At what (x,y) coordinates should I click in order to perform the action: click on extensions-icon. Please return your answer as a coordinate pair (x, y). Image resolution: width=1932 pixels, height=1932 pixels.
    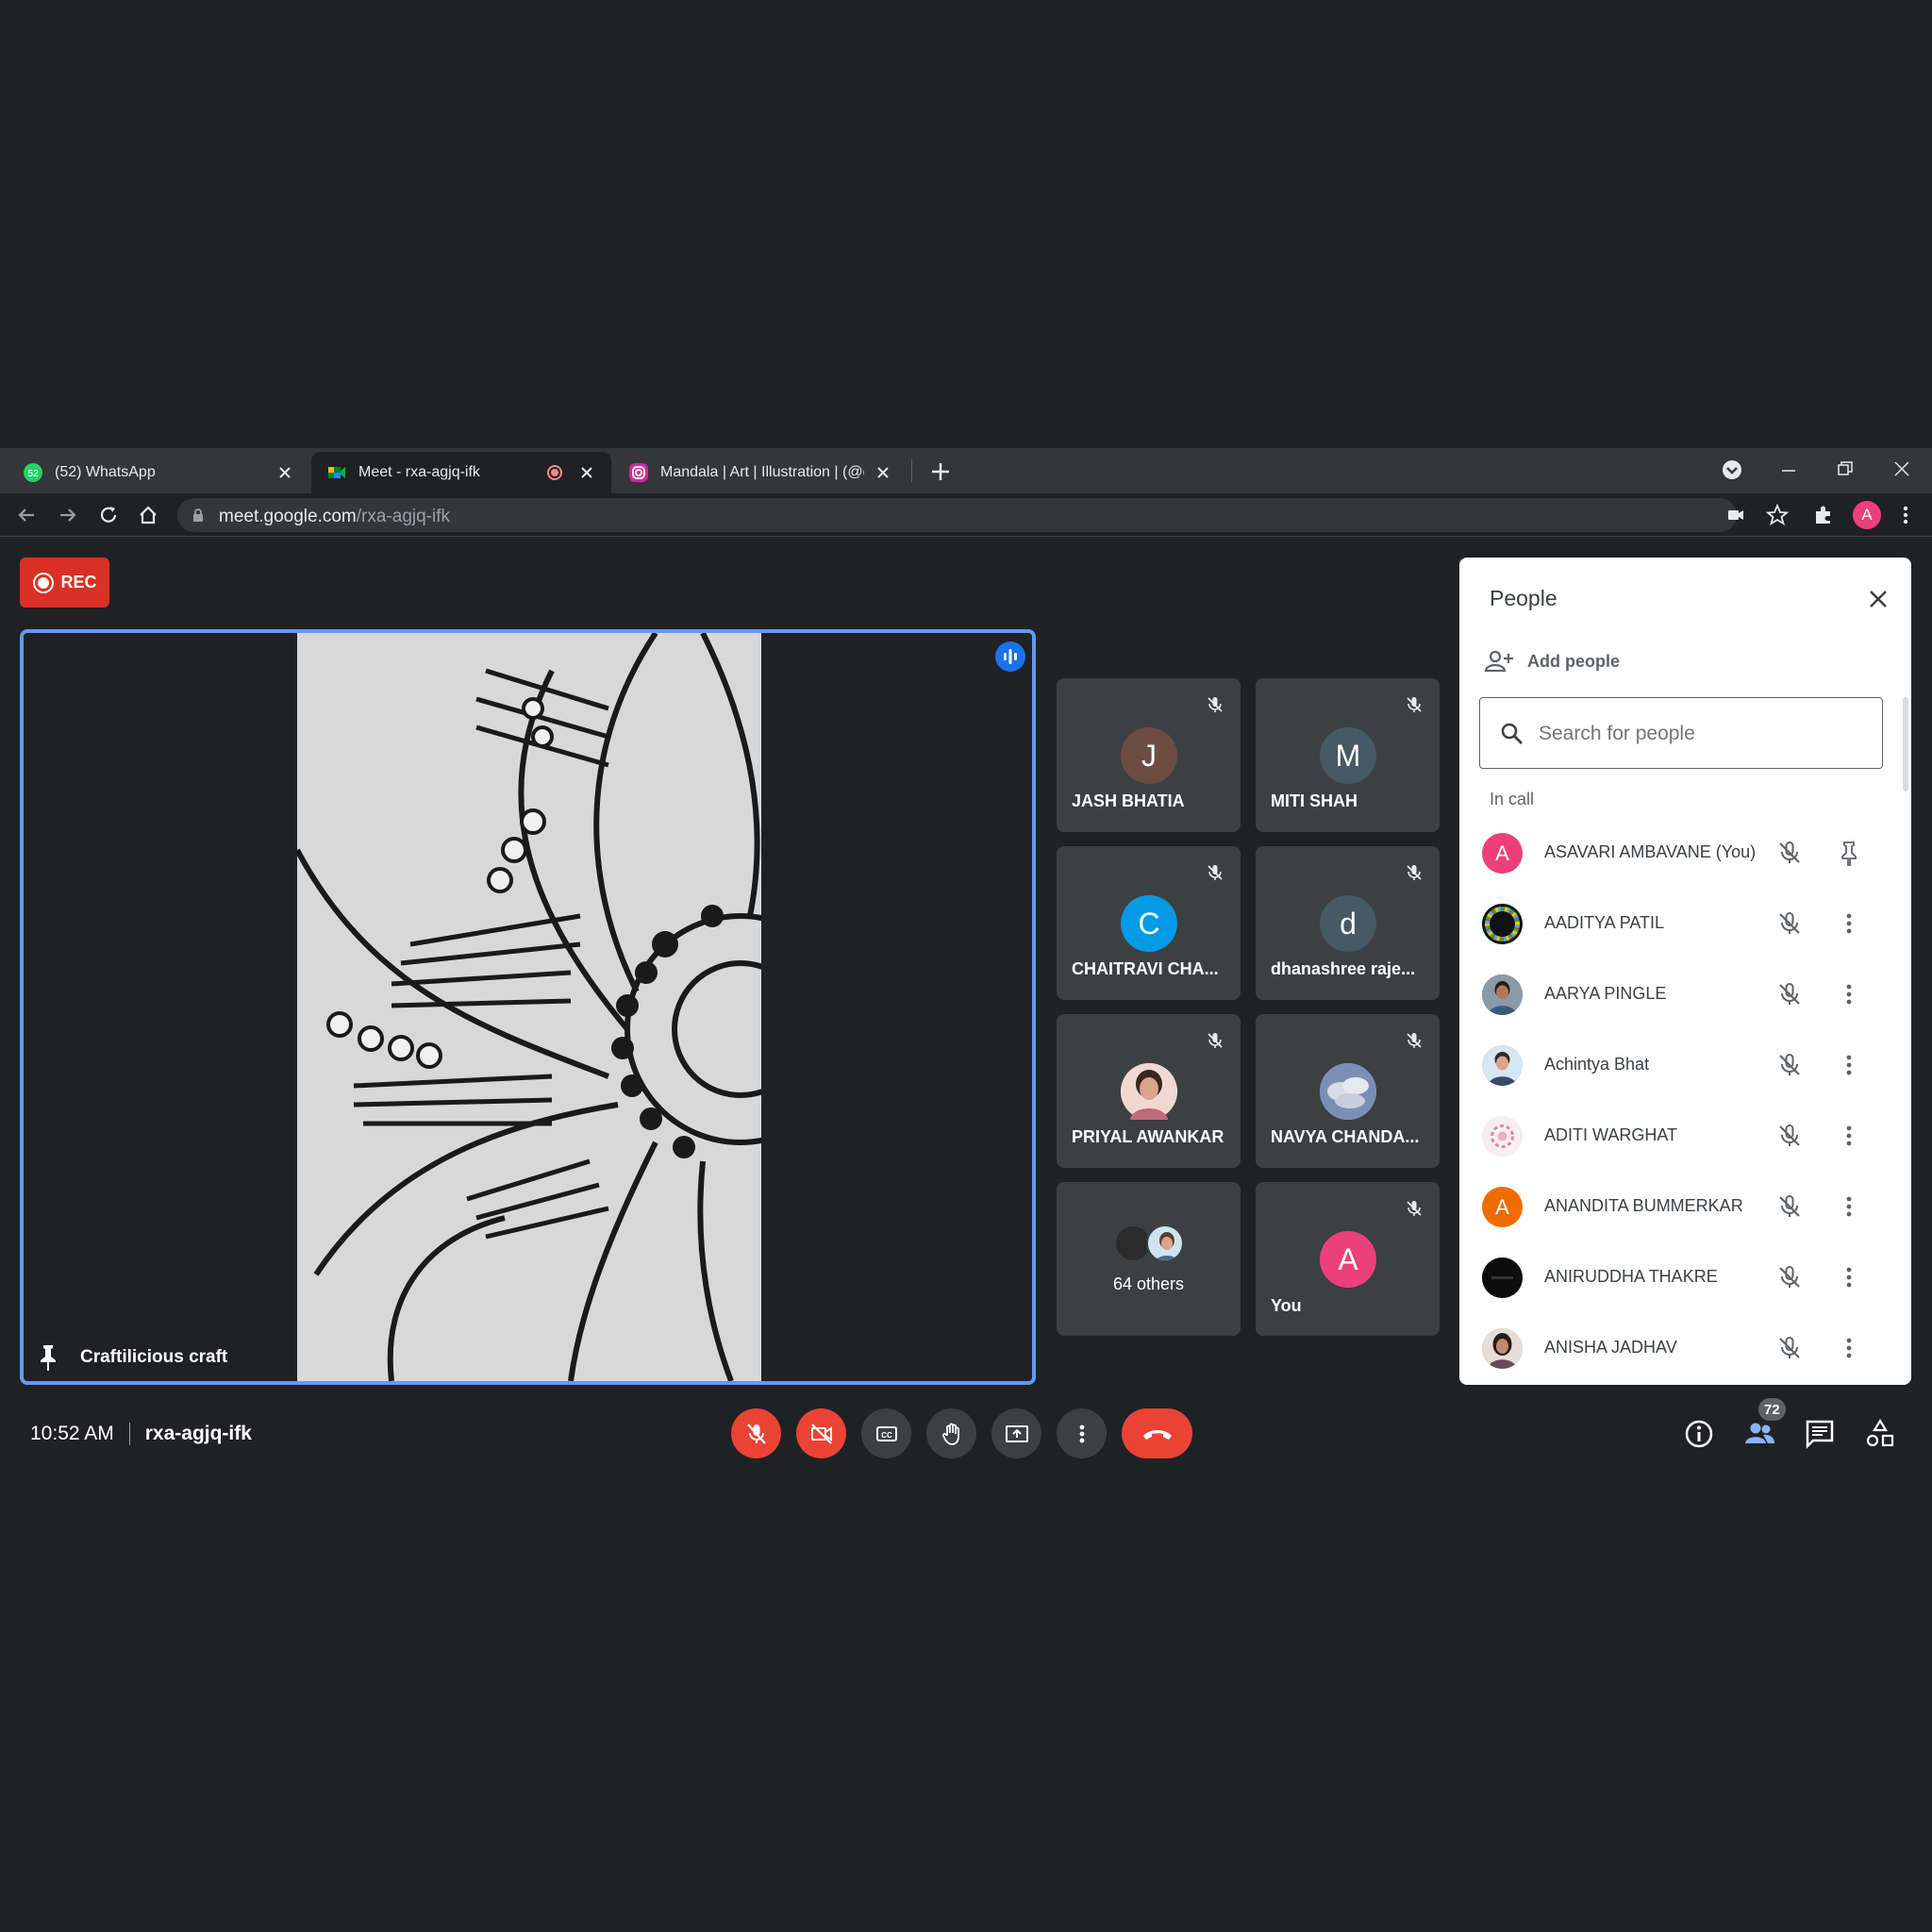
    Looking at the image, I should click on (1824, 515).